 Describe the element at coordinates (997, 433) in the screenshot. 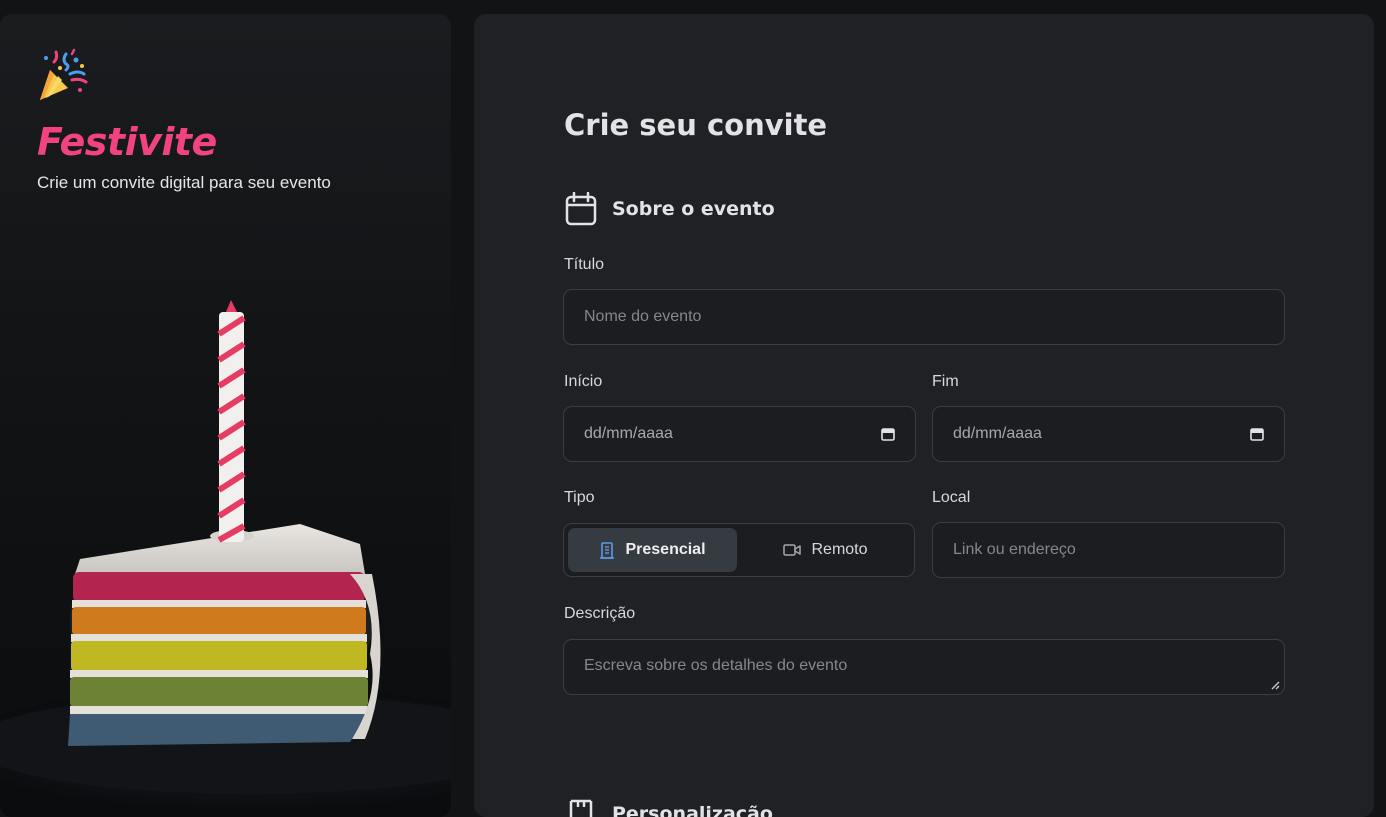

I see `fim-date-value: dd/mm/aaaa` at that location.